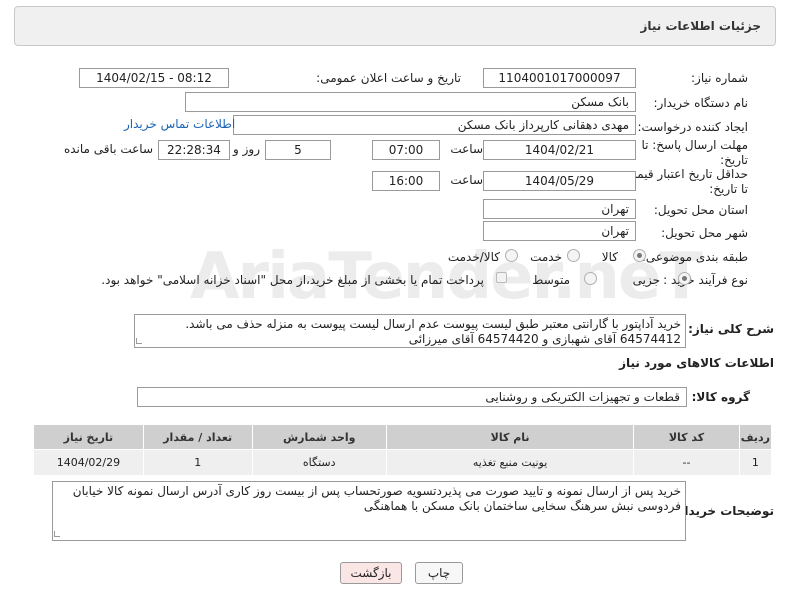  I want to click on page-title: جزئیات اطلاعات نیاز, so click(700, 26).